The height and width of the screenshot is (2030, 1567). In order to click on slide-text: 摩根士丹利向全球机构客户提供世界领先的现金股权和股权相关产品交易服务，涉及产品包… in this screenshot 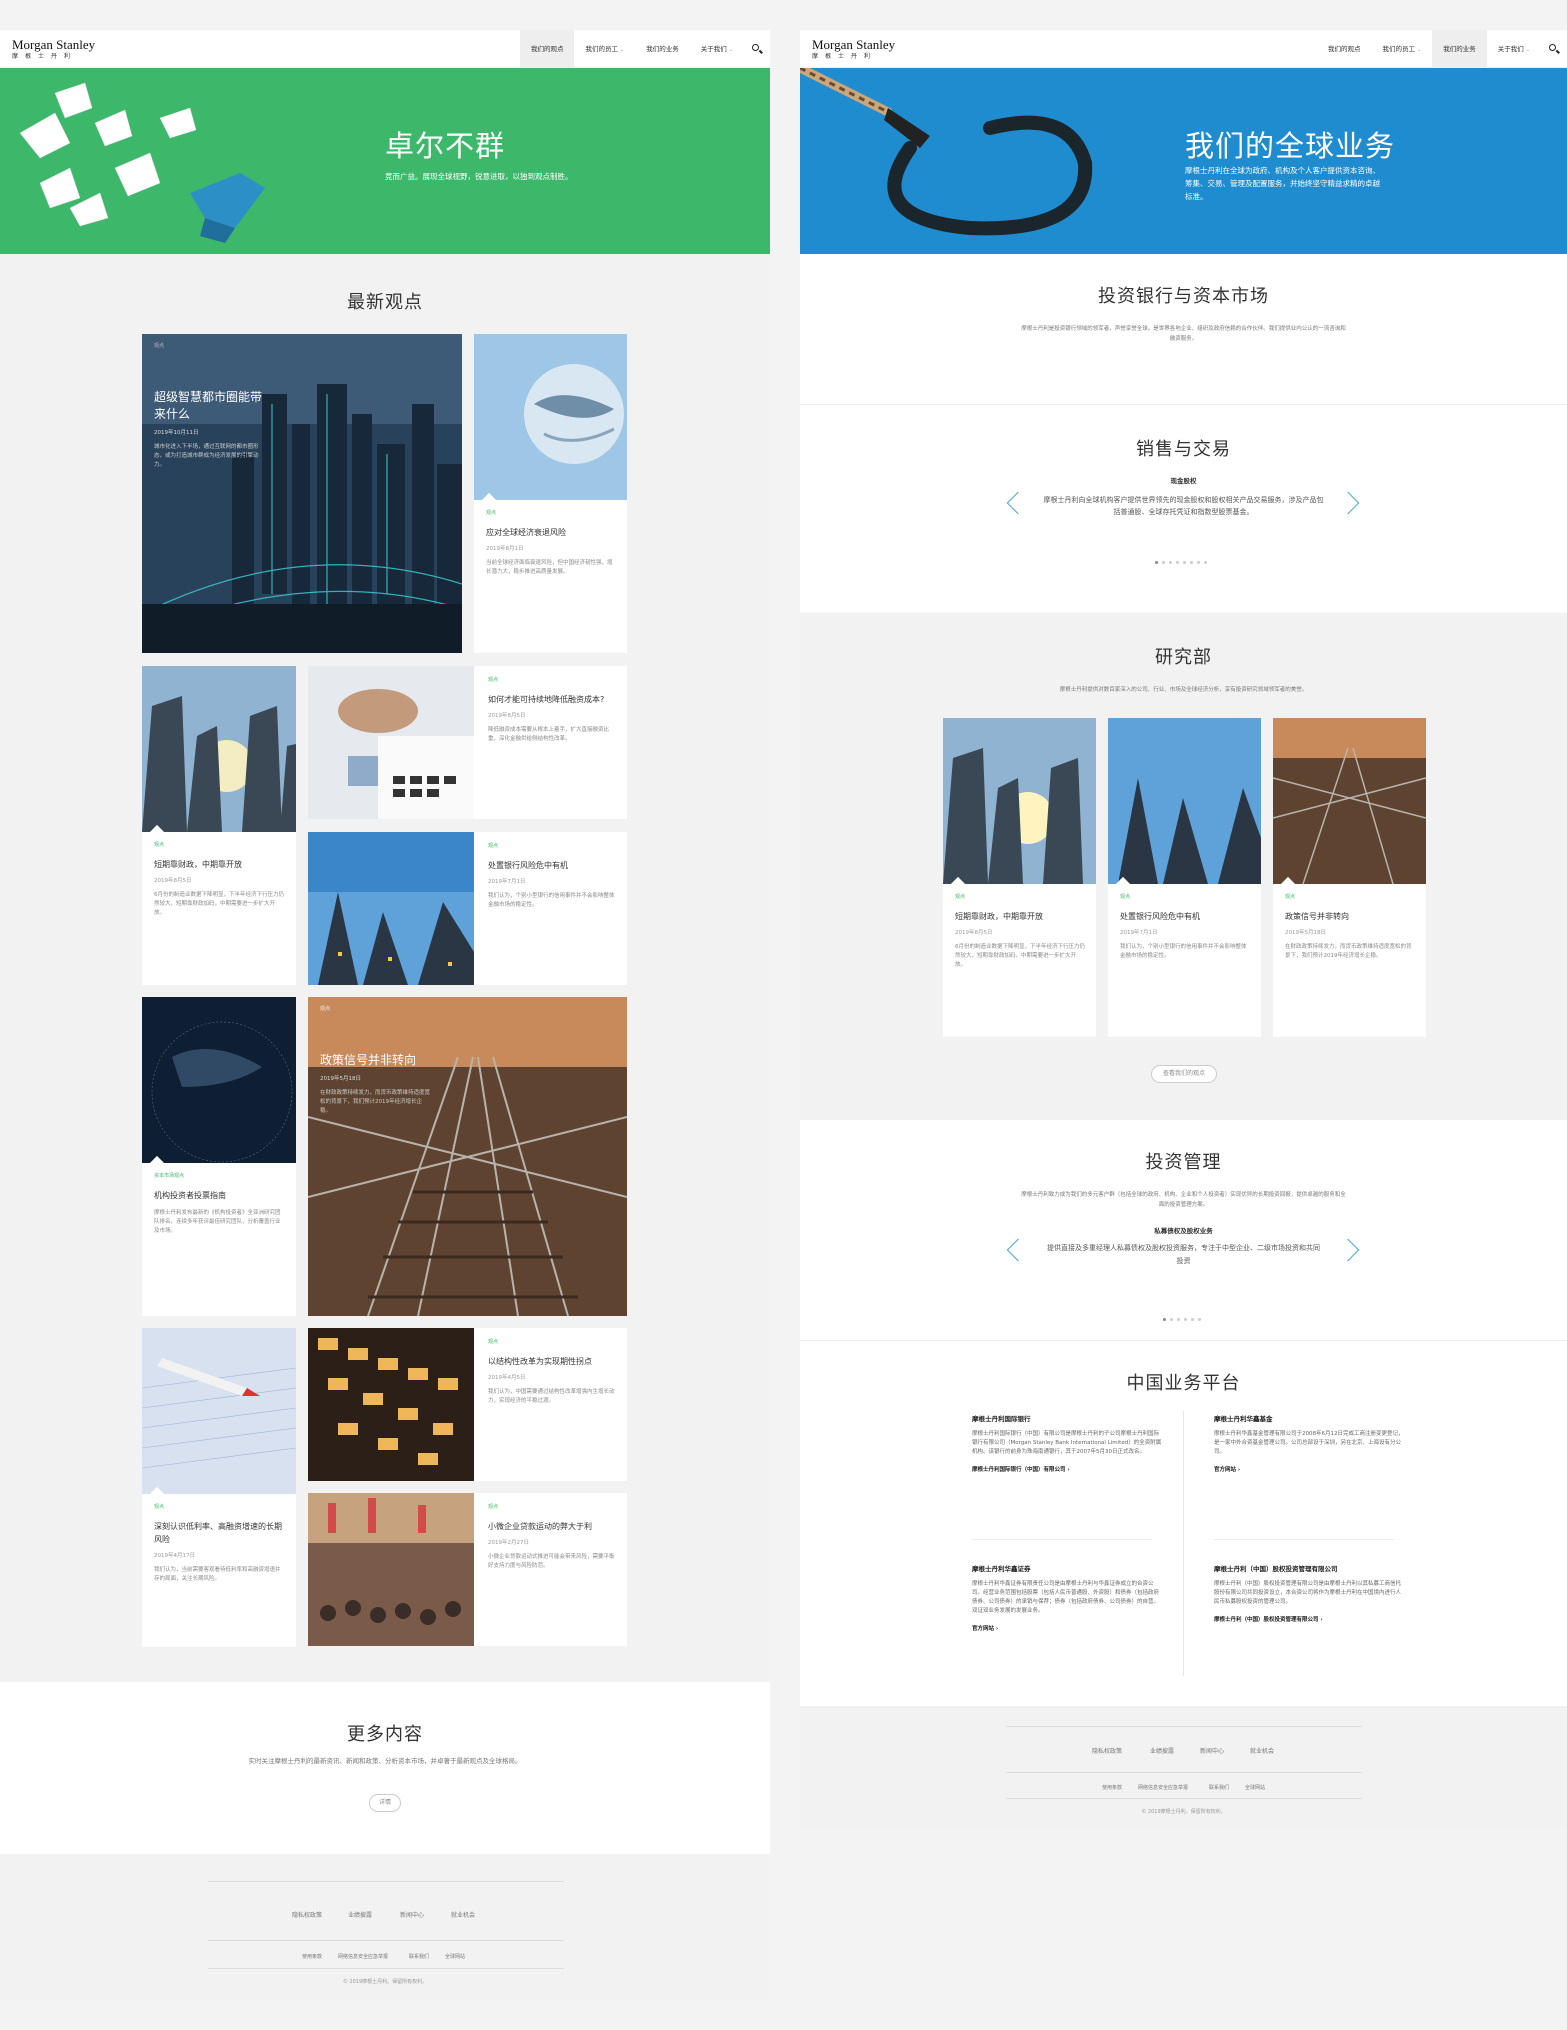, I will do `click(1183, 506)`.